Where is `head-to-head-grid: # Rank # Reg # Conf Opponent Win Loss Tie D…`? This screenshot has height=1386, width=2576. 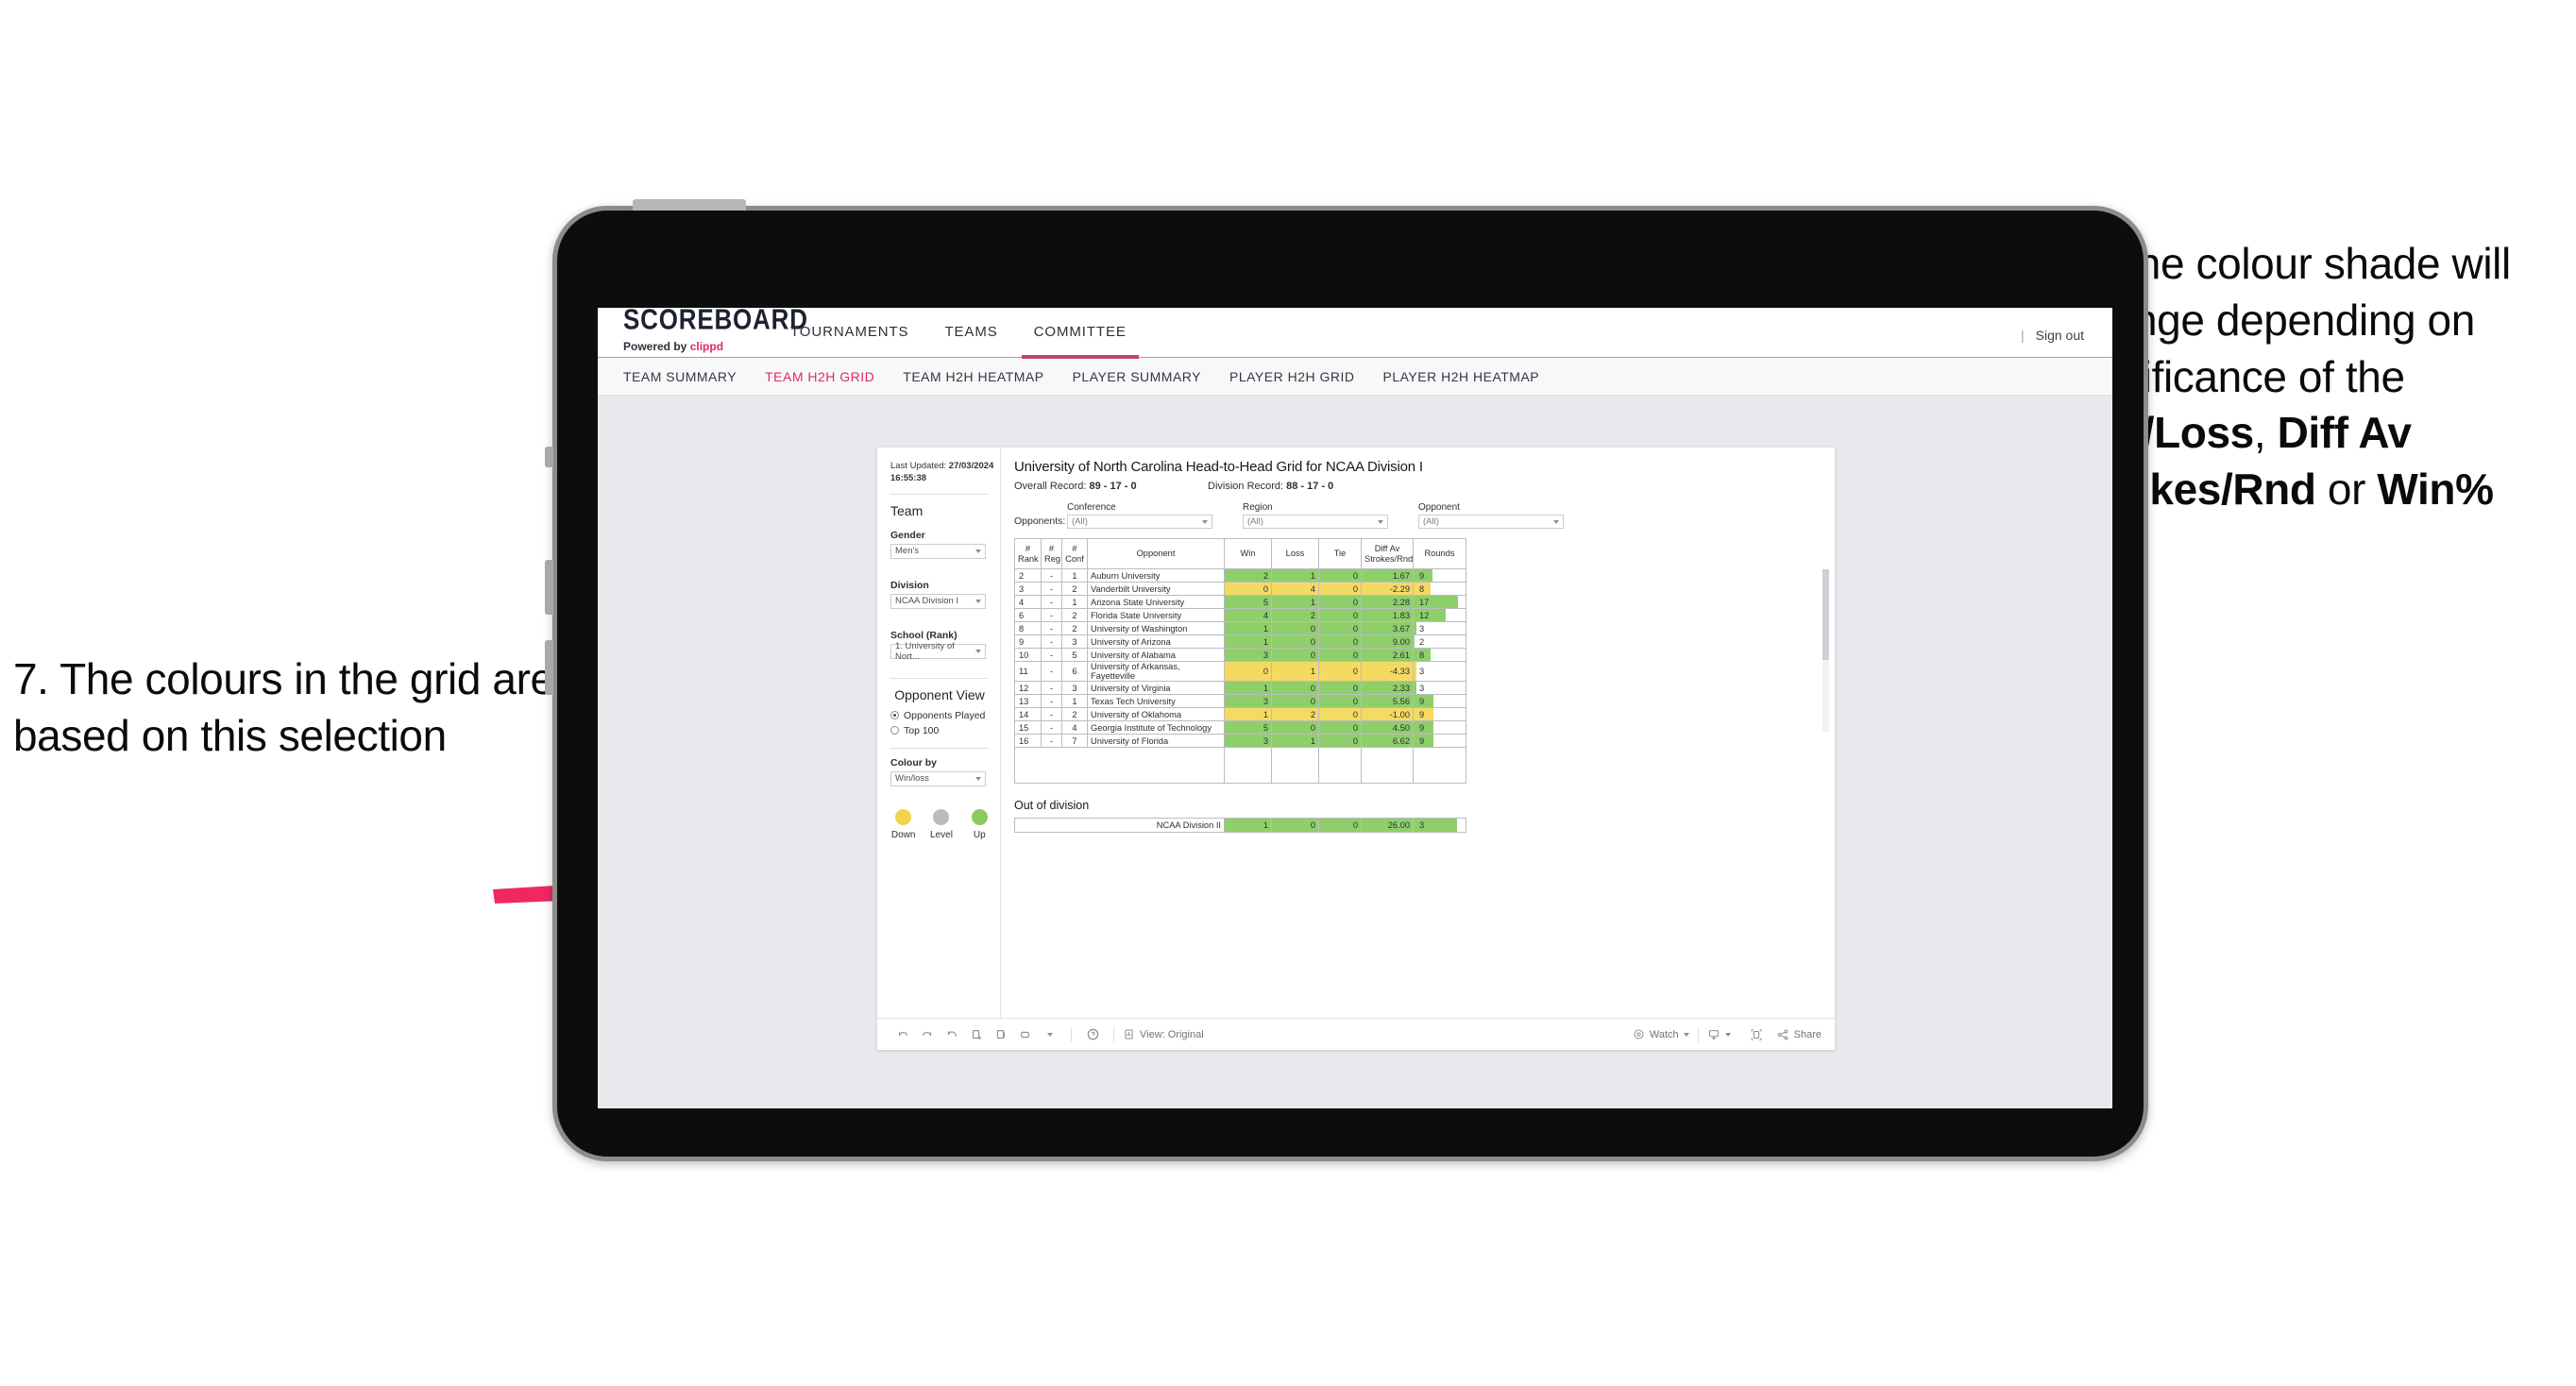 head-to-head-grid: # Rank # Reg # Conf Opponent Win Loss Tie D… is located at coordinates (1240, 661).